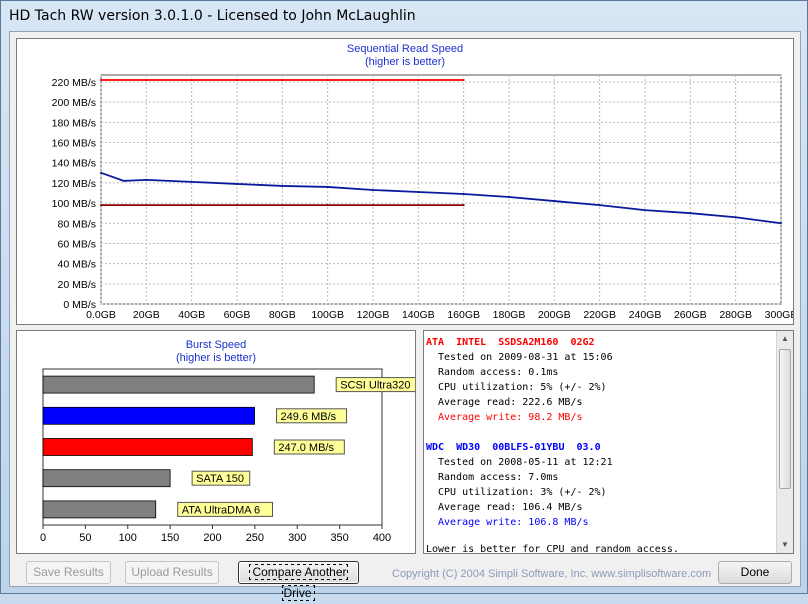 This screenshot has height=604, width=808. What do you see at coordinates (510, 402) in the screenshot?
I see `drive1-avg-read: Average read: 222.6 MB/s` at bounding box center [510, 402].